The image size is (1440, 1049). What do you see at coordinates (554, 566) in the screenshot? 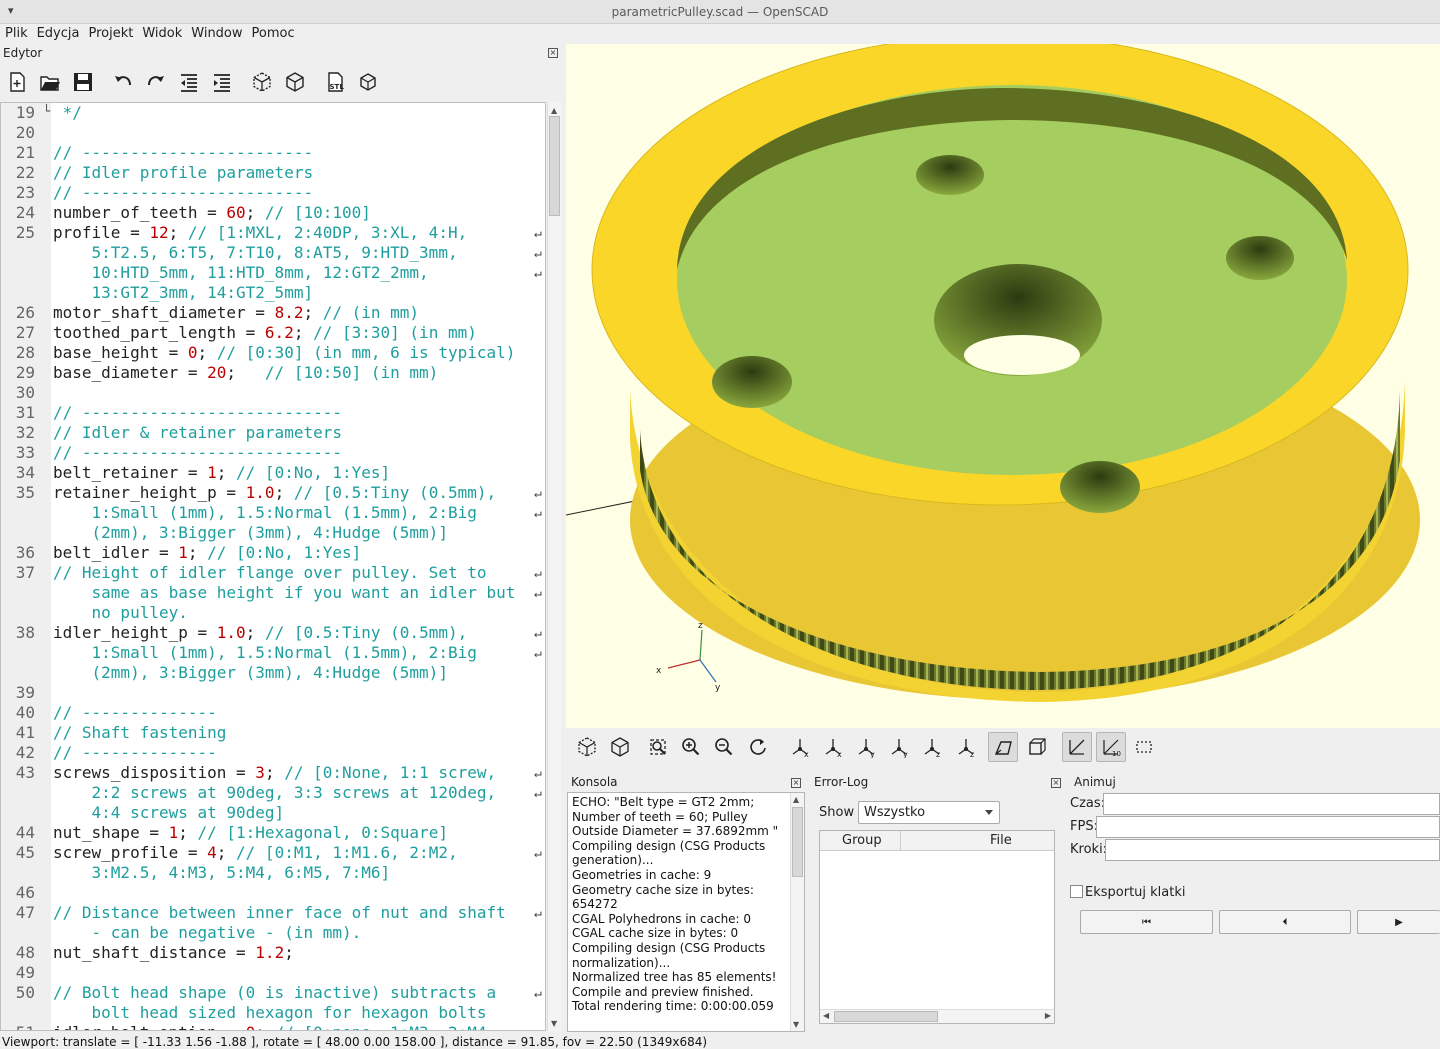
I see `editor-vertical-scrollbar: ▲ ▼` at bounding box center [554, 566].